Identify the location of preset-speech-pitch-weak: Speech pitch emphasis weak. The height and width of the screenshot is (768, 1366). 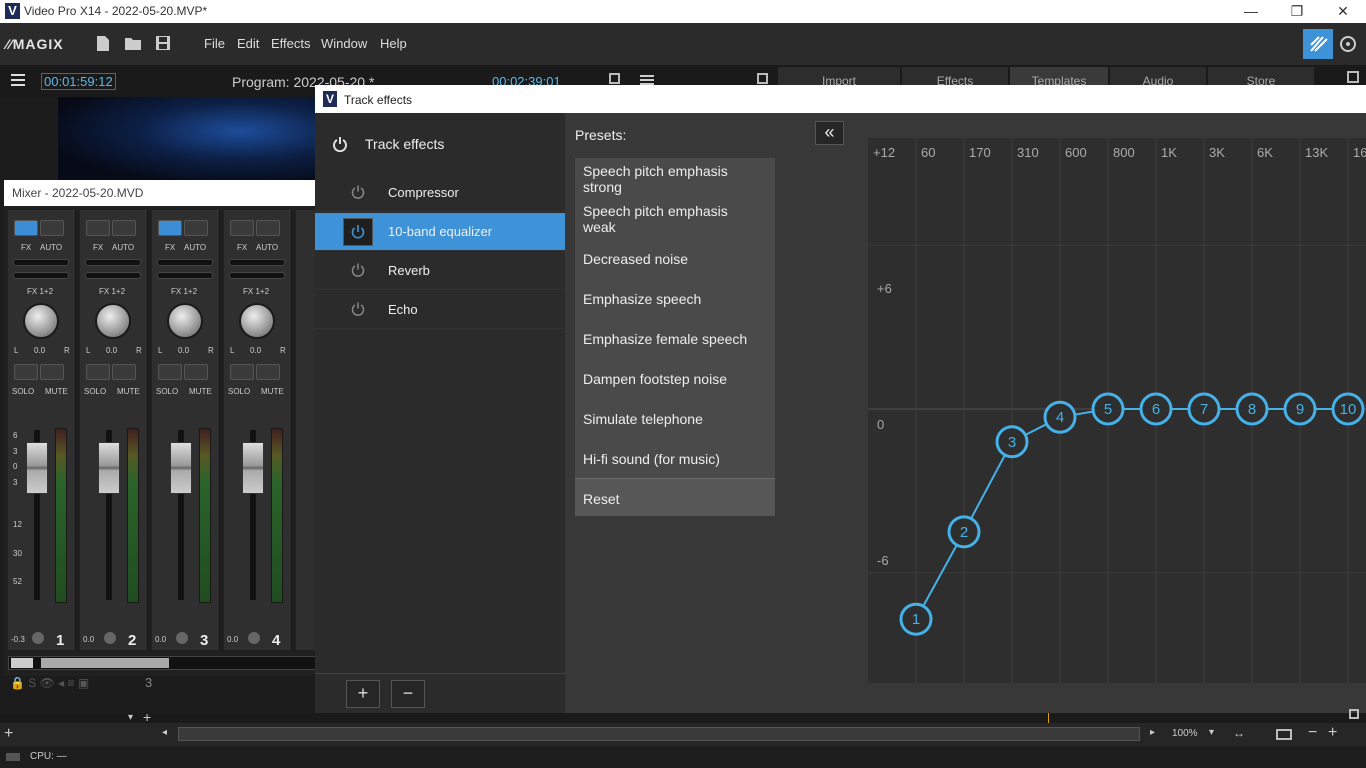
(673, 219).